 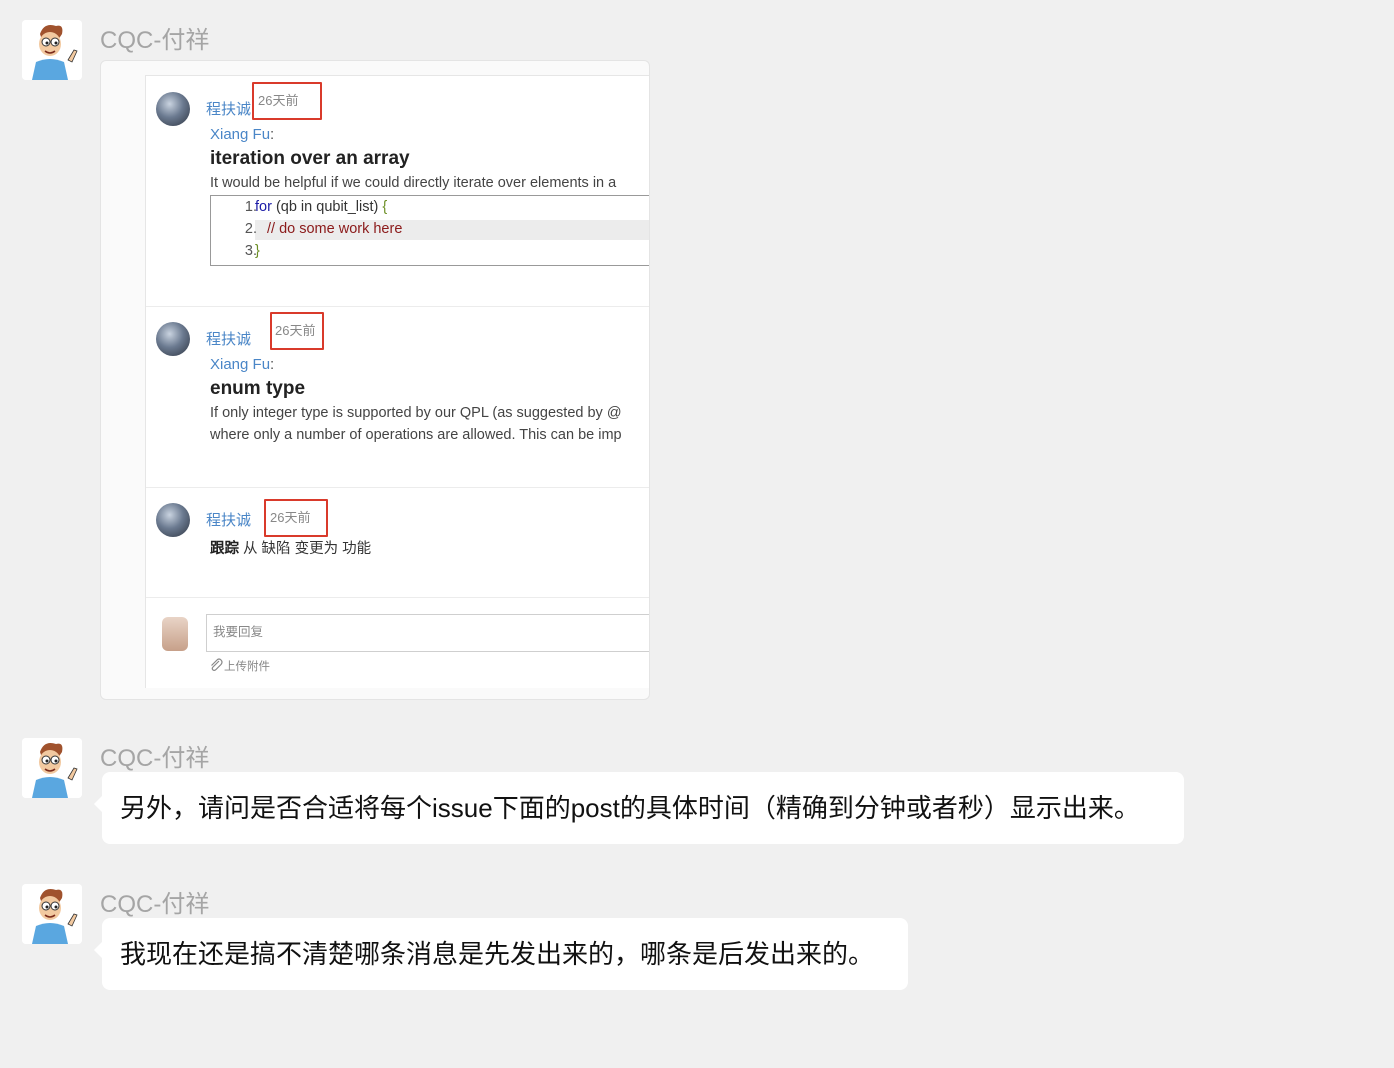 What do you see at coordinates (247, 667) in the screenshot?
I see `upload-label: 上传附件` at bounding box center [247, 667].